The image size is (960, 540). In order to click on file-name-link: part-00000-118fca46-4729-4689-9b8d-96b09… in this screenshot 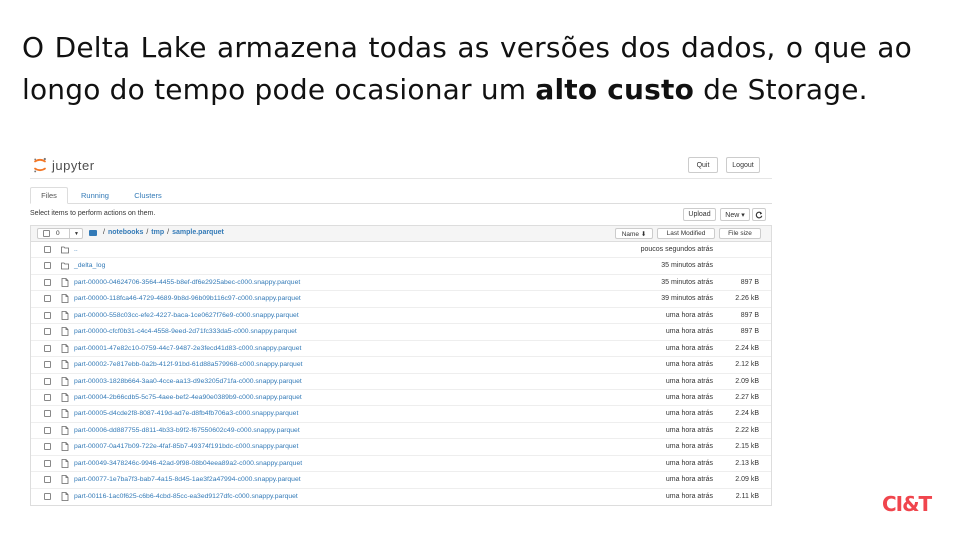, I will do `click(187, 299)`.